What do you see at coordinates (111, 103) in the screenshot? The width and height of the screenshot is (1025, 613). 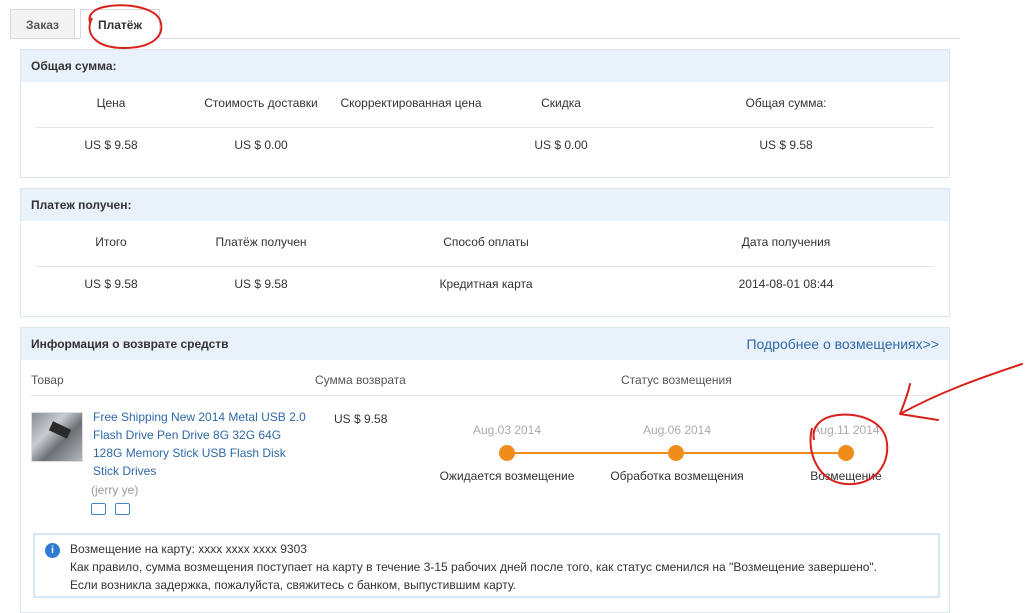 I see `header-price: Цена` at bounding box center [111, 103].